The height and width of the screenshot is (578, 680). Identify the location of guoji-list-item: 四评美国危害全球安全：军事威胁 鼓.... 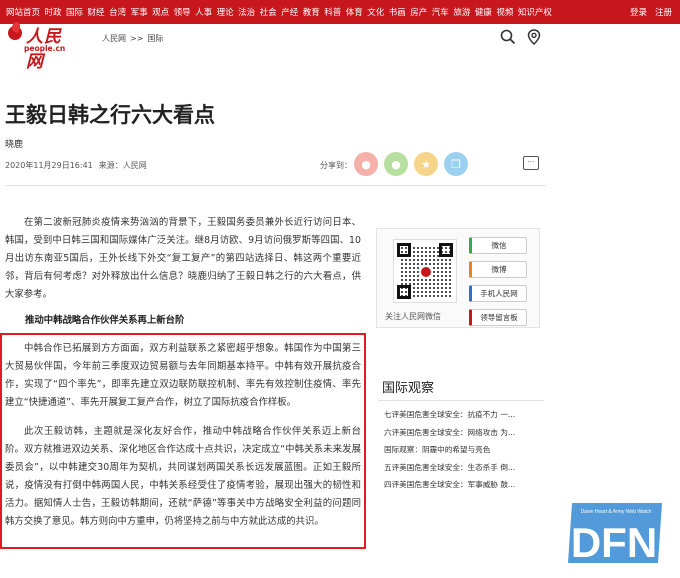
(464, 485).